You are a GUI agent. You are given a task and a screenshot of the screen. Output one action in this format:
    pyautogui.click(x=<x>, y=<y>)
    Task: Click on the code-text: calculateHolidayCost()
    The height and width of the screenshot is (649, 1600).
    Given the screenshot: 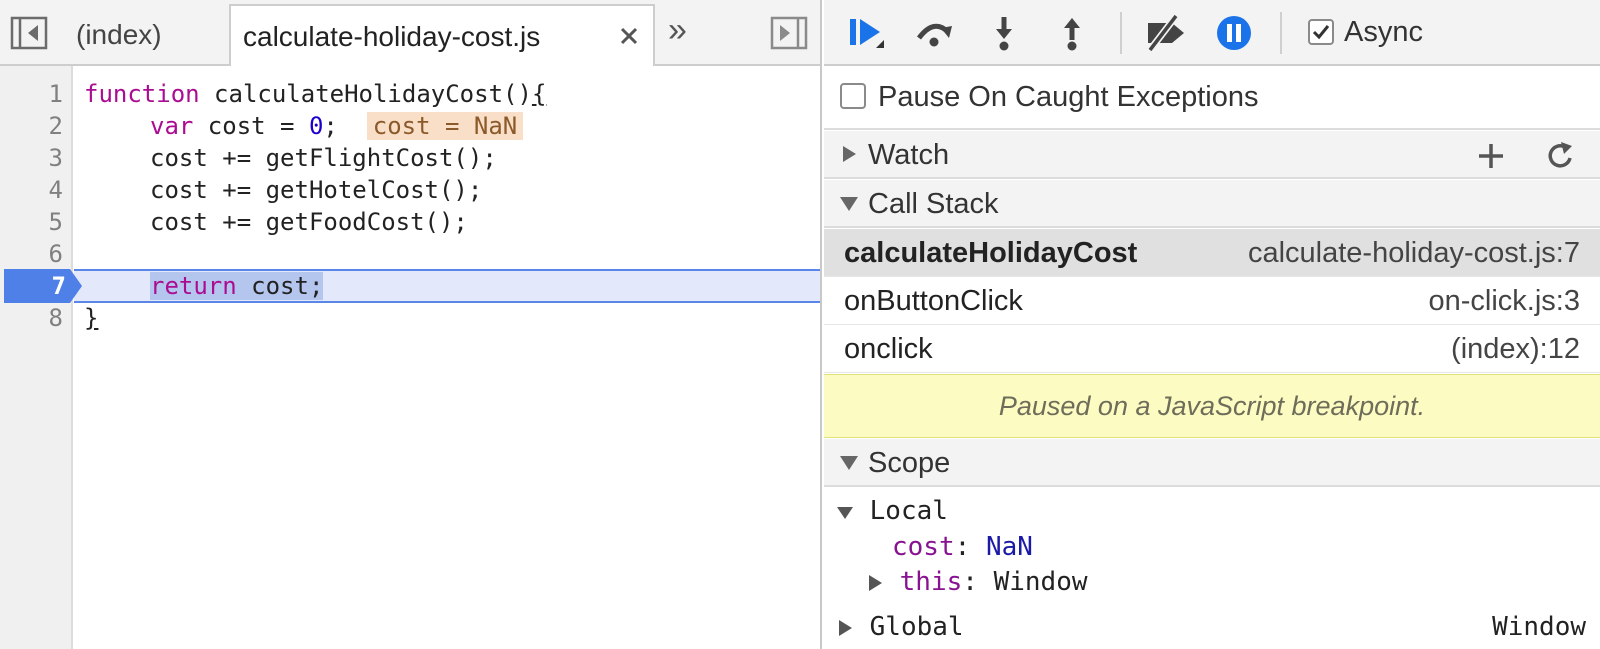 What is the action you would take?
    pyautogui.click(x=365, y=94)
    